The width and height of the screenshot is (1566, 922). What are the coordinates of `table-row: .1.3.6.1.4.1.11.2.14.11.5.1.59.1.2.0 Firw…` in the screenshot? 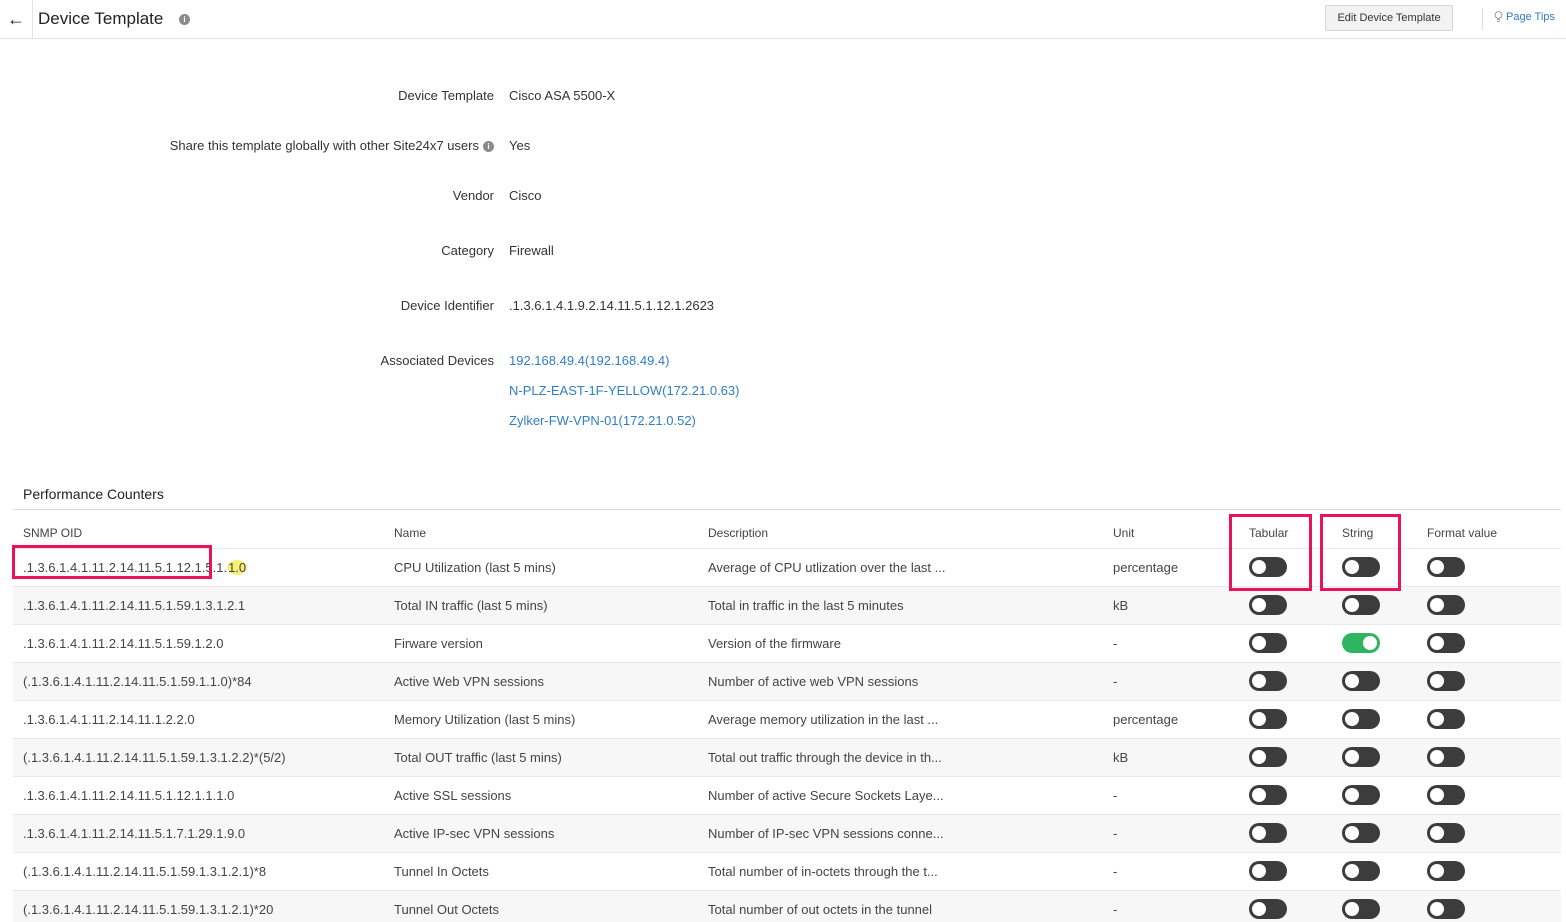 It's located at (787, 644).